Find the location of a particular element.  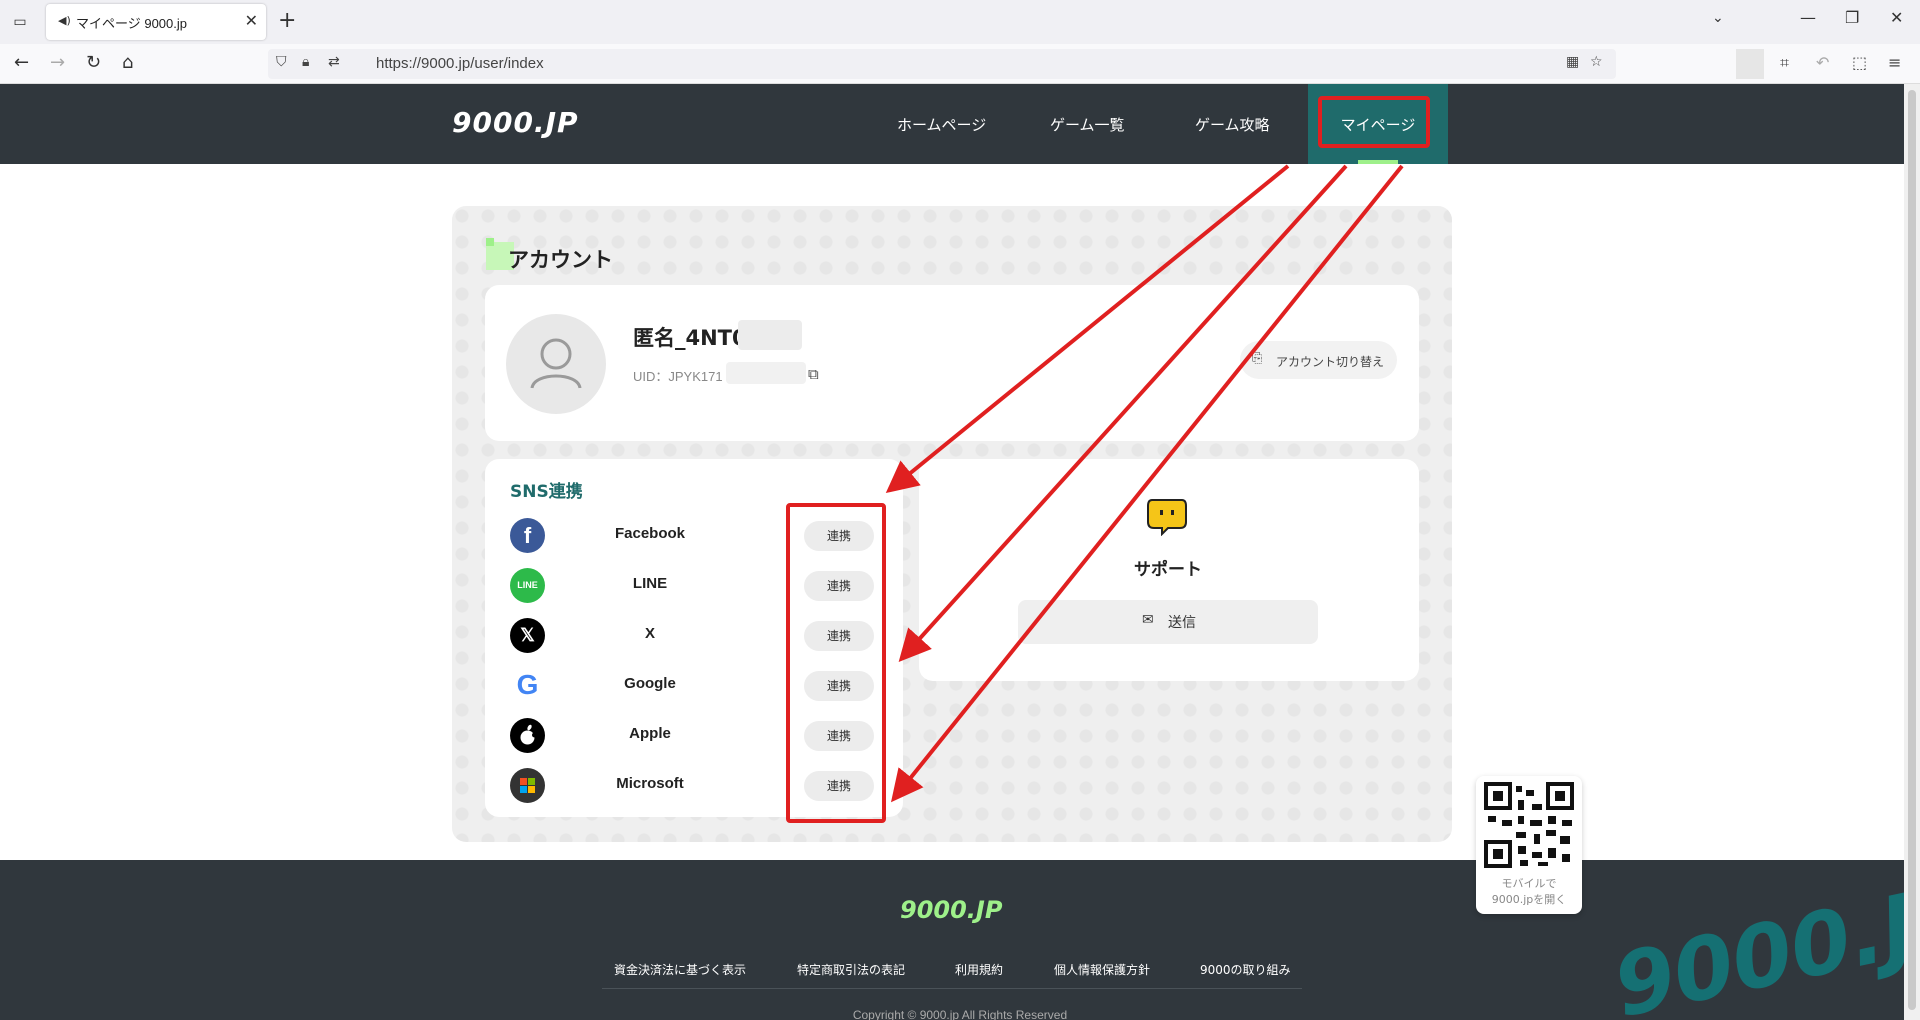

back-icon: ← is located at coordinates (21, 62).